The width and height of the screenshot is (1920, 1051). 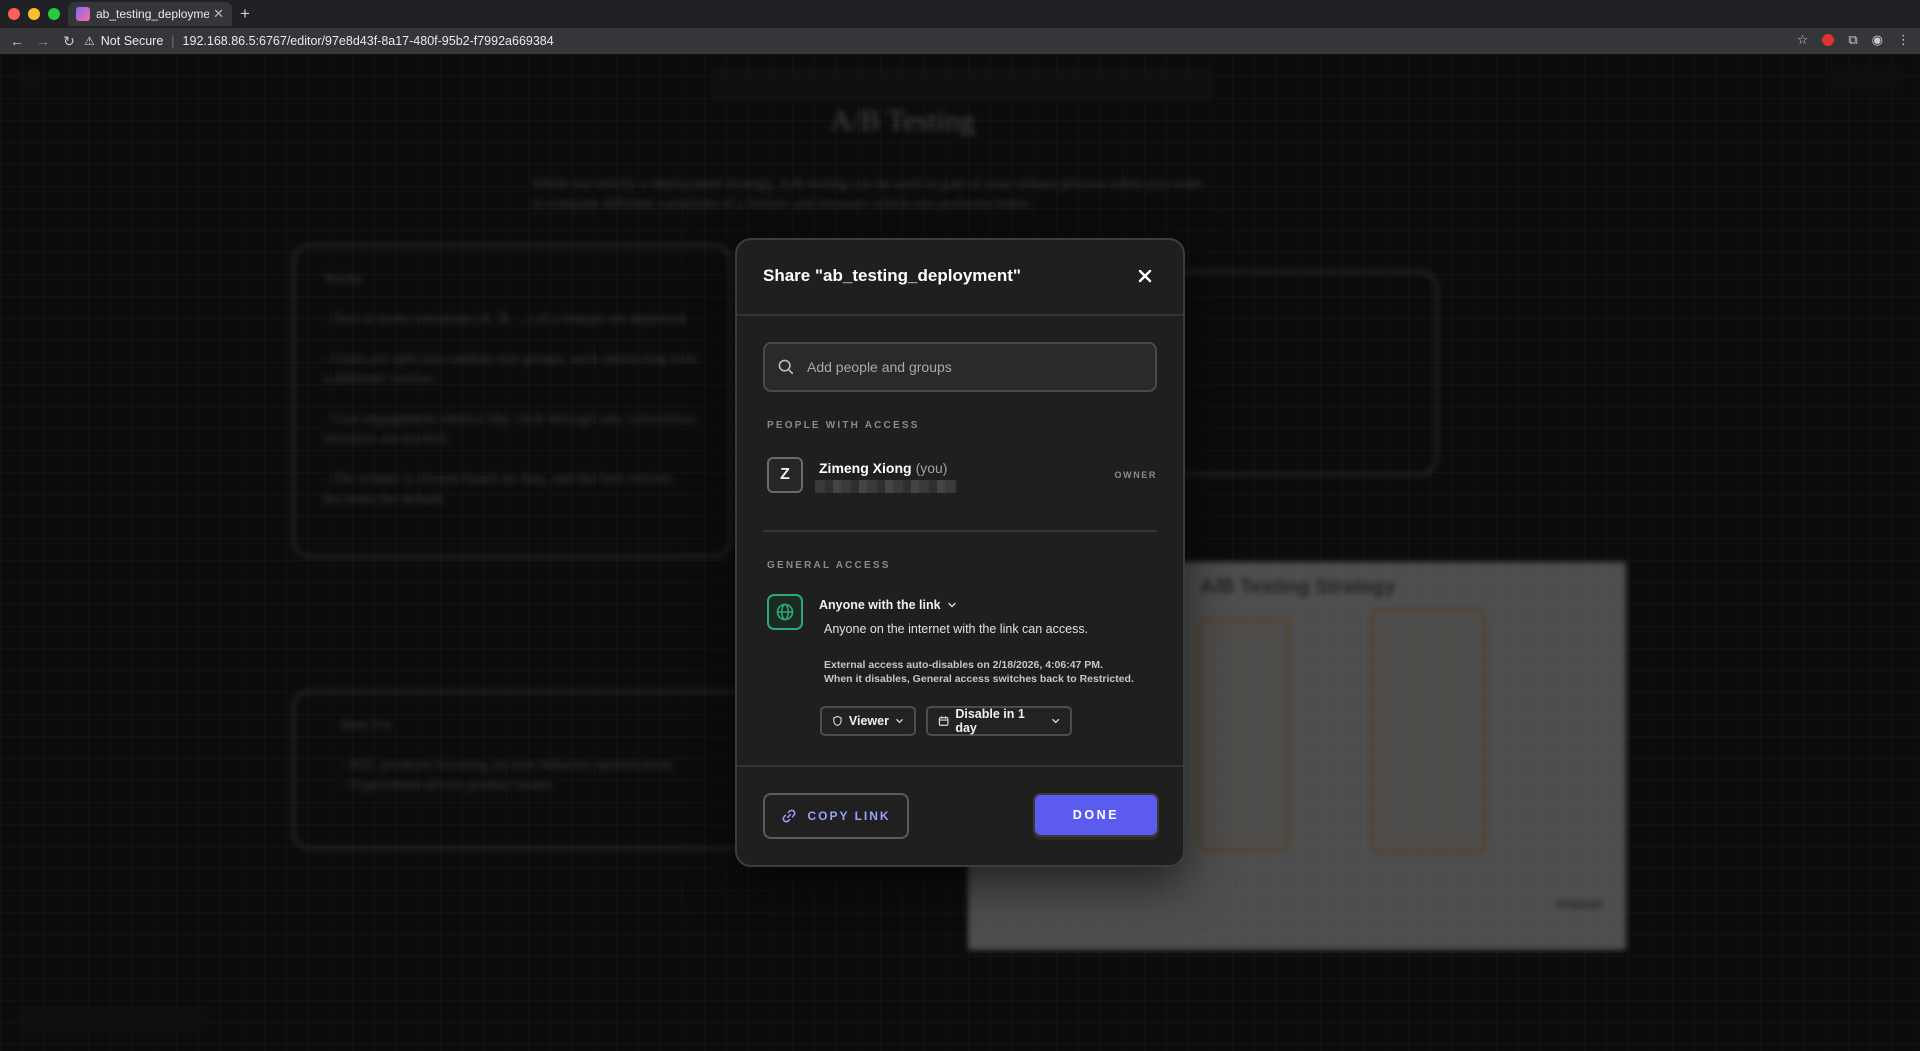 I want to click on copy-link-label: COPY LINK, so click(x=849, y=816).